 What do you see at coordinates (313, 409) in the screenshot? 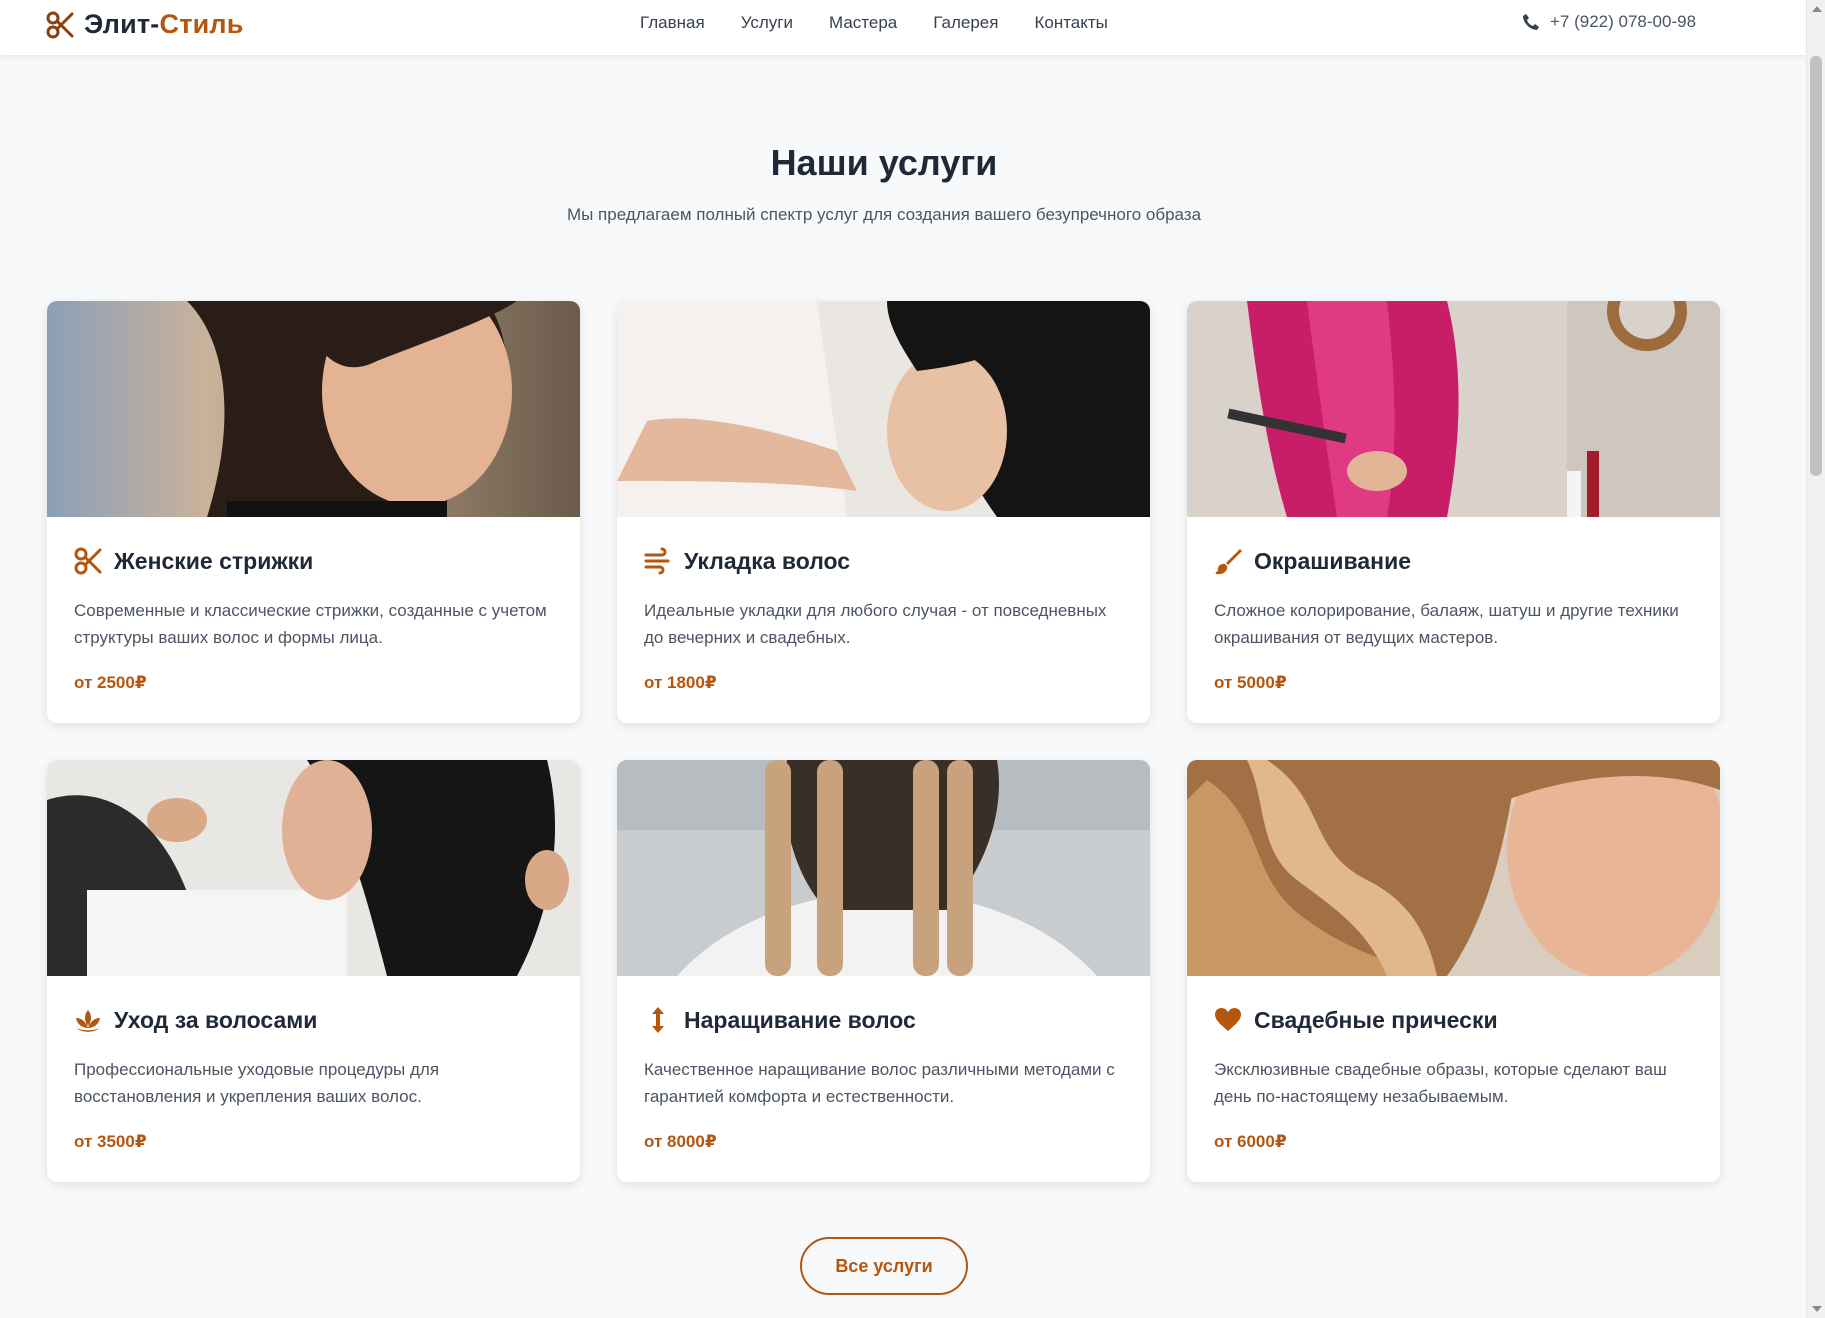
I see `service-photo-haircut` at bounding box center [313, 409].